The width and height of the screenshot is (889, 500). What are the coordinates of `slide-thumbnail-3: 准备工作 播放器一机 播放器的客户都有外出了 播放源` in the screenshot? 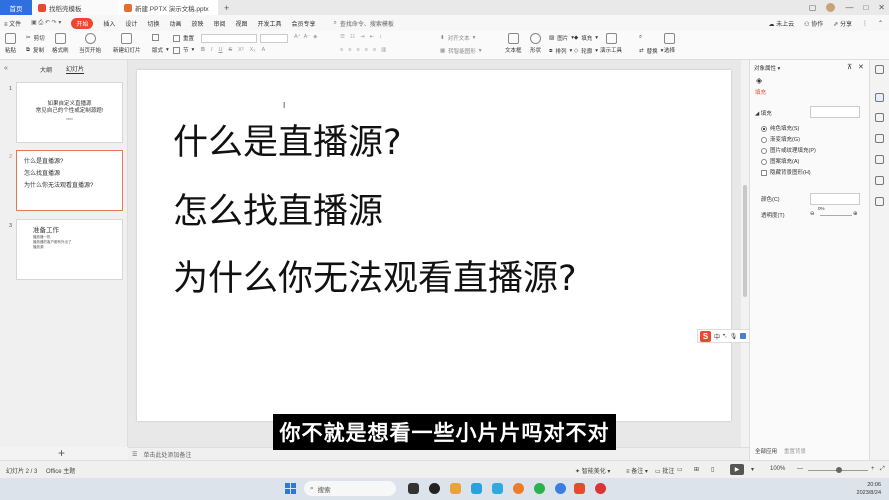 It's located at (69, 249).